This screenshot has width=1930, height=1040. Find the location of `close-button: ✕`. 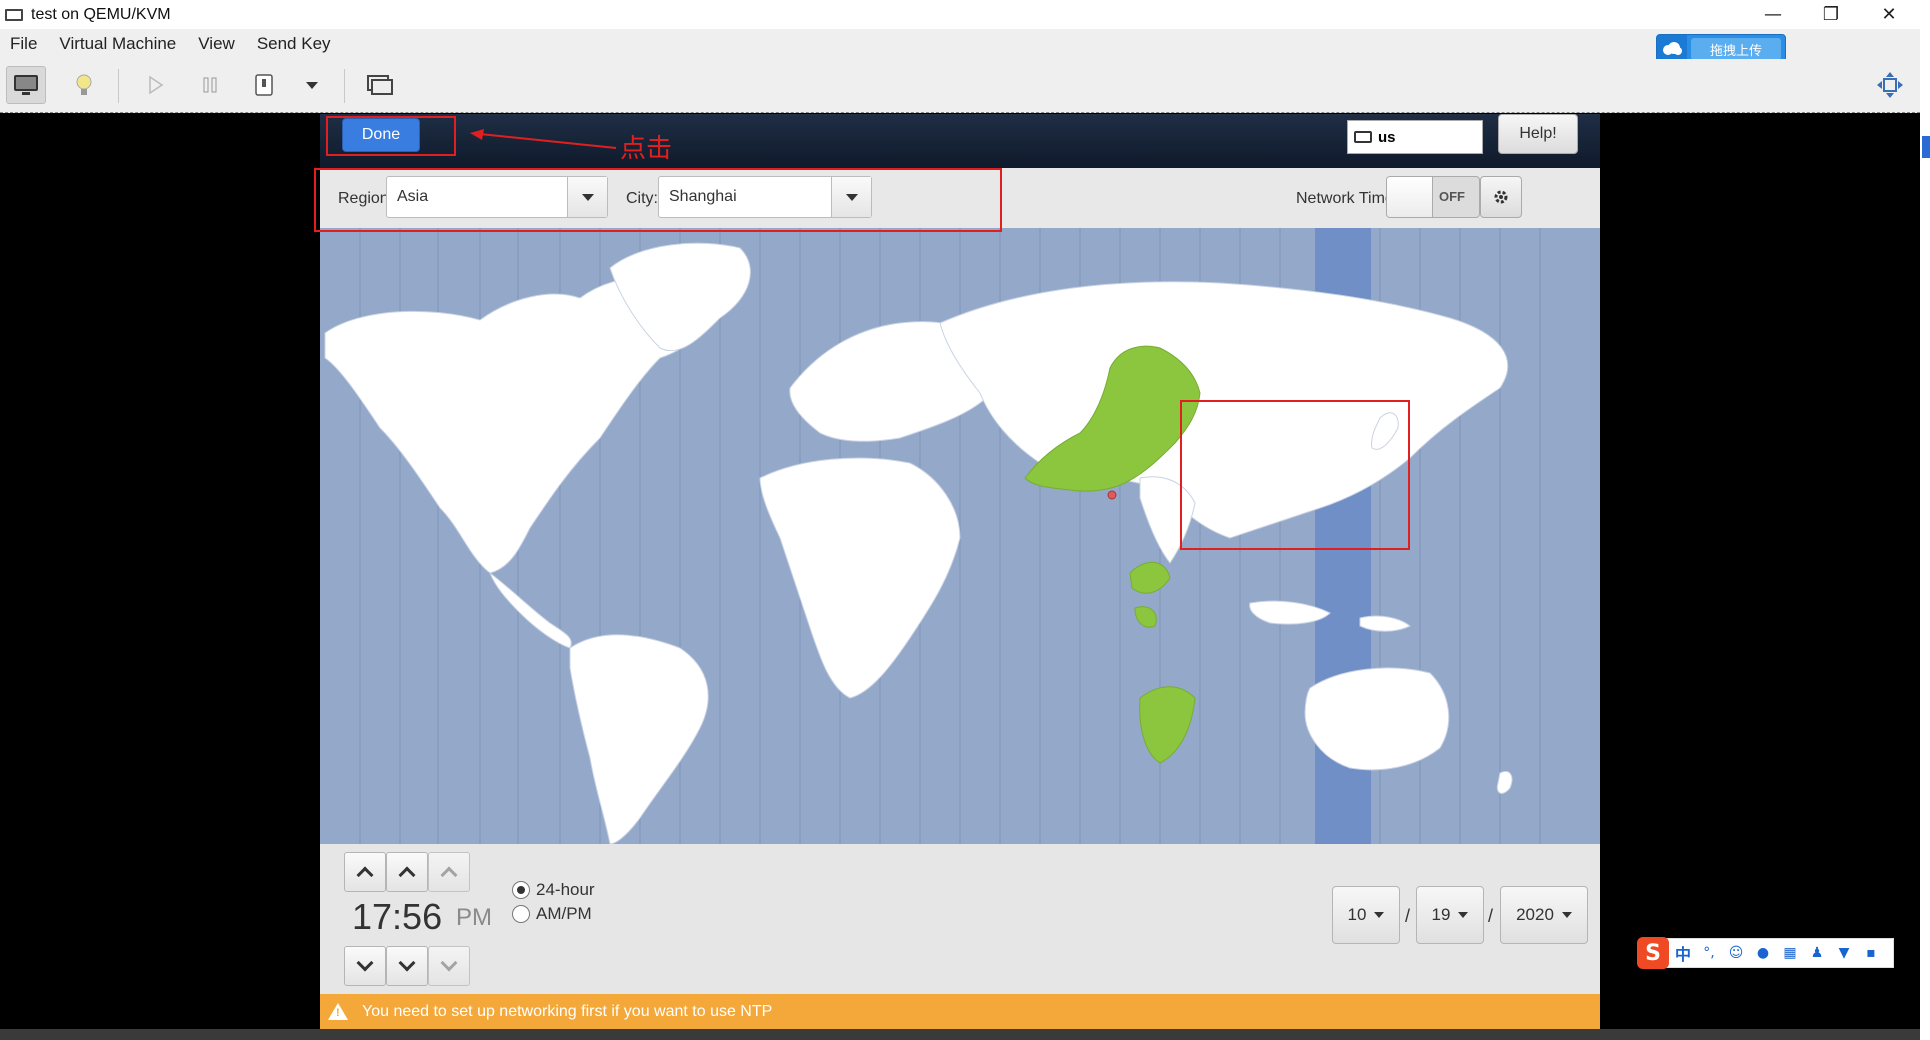

close-button: ✕ is located at coordinates (1889, 14).